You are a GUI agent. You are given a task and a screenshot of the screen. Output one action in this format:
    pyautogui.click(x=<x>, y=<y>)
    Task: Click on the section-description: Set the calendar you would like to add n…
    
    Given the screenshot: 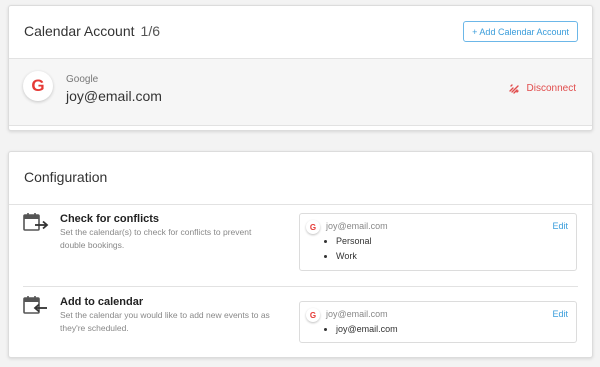 What is the action you would take?
    pyautogui.click(x=165, y=321)
    